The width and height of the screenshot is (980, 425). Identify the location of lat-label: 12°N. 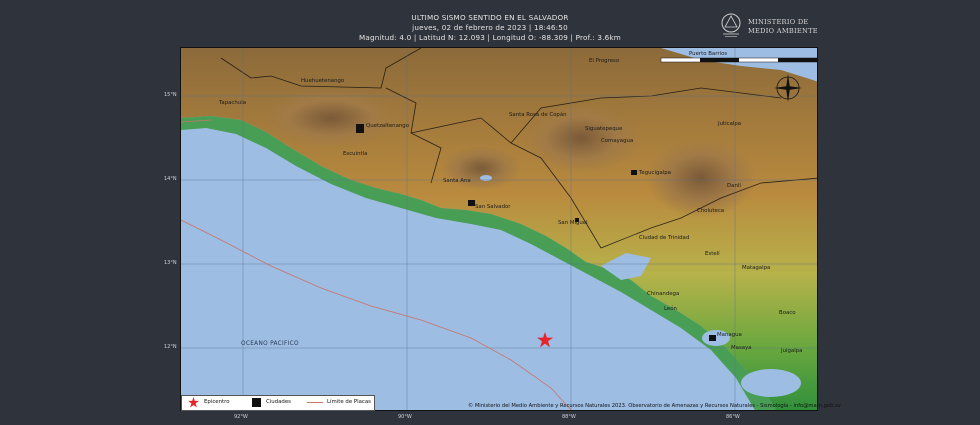
(170, 347).